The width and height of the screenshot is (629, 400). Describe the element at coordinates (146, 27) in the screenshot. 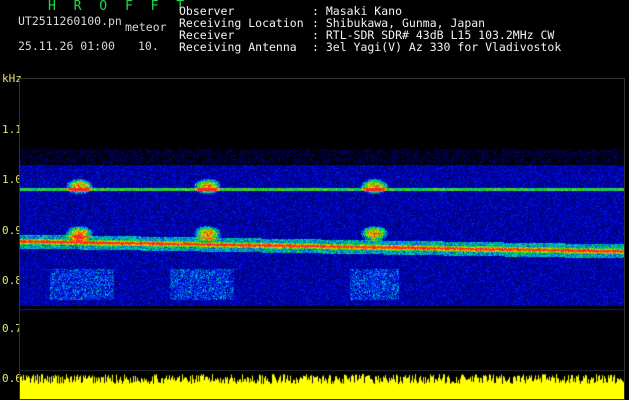

I see `file-tag: meteor` at that location.